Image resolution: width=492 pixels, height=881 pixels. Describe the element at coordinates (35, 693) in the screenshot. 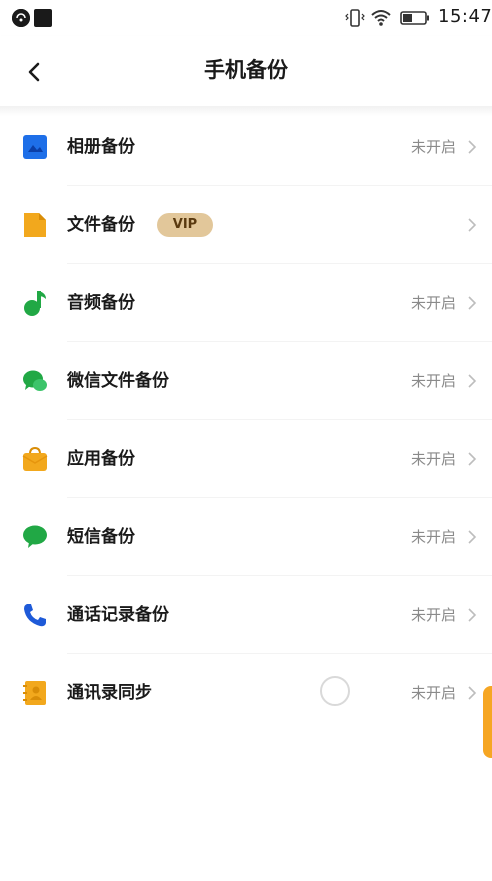

I see `contacts-book-icon` at that location.